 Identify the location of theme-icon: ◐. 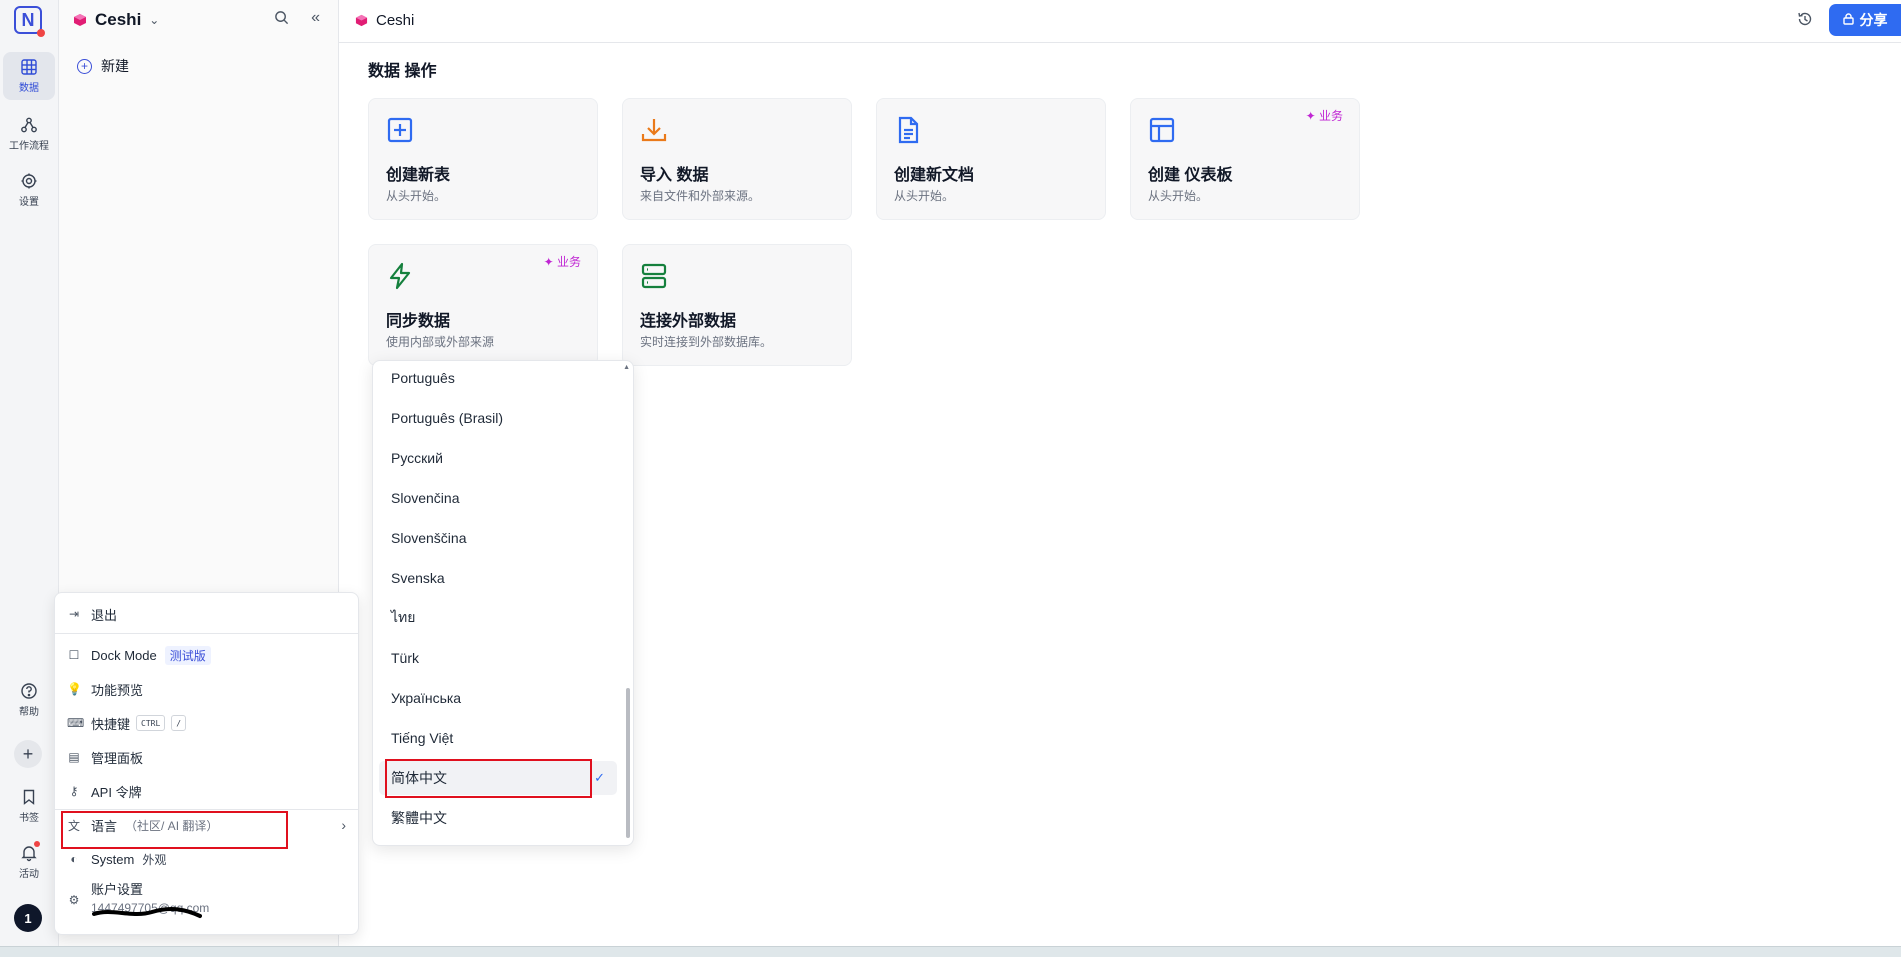
(74, 859).